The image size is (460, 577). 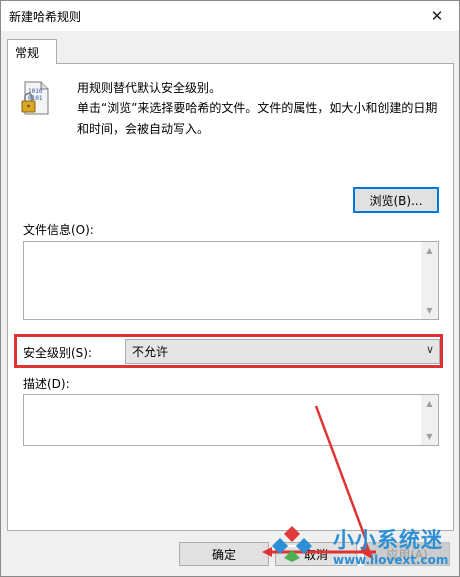 What do you see at coordinates (149, 88) in the screenshot?
I see `intro-heading: 用规则替代默认安全级别。` at bounding box center [149, 88].